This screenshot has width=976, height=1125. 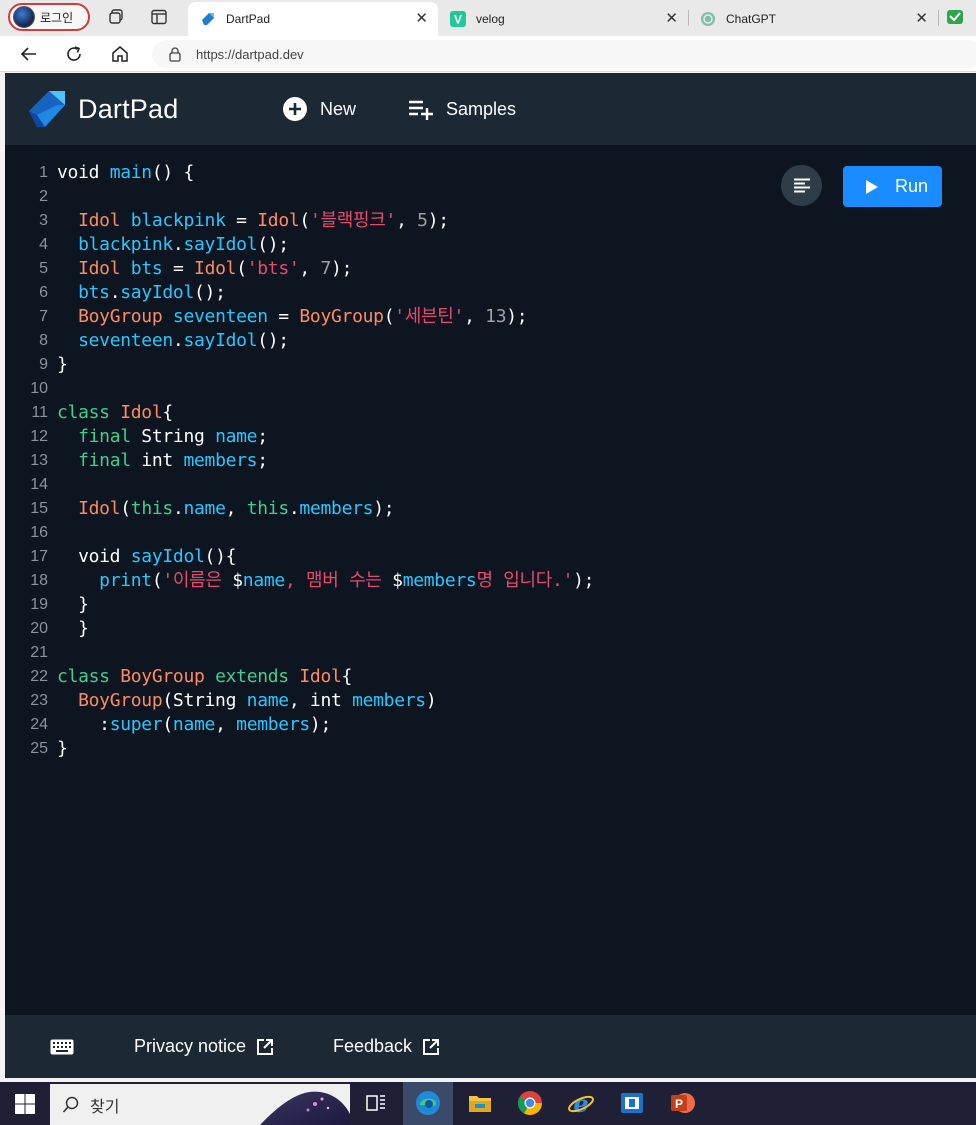 I want to click on internet-explorer-icon: e, so click(x=581, y=1103).